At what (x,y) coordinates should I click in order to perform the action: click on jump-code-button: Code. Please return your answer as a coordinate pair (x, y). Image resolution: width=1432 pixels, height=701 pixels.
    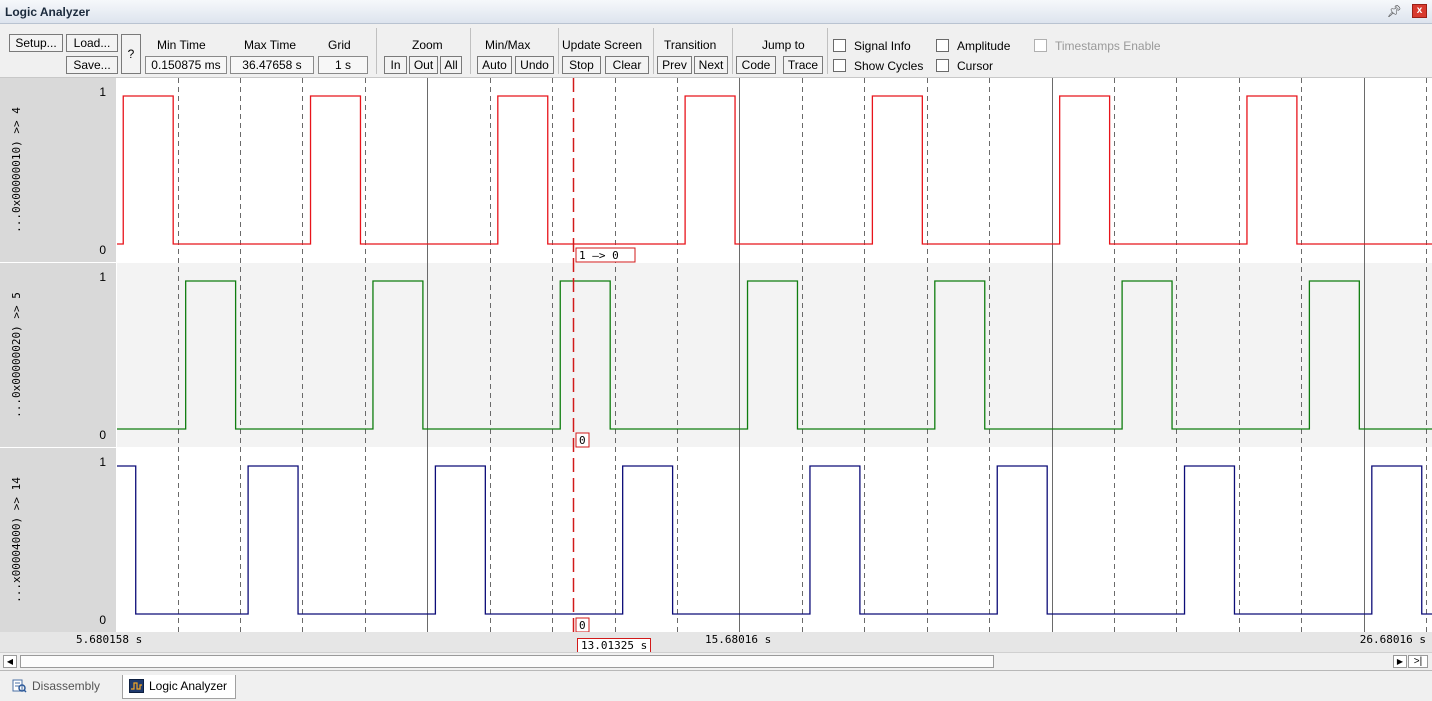
    Looking at the image, I should click on (756, 65).